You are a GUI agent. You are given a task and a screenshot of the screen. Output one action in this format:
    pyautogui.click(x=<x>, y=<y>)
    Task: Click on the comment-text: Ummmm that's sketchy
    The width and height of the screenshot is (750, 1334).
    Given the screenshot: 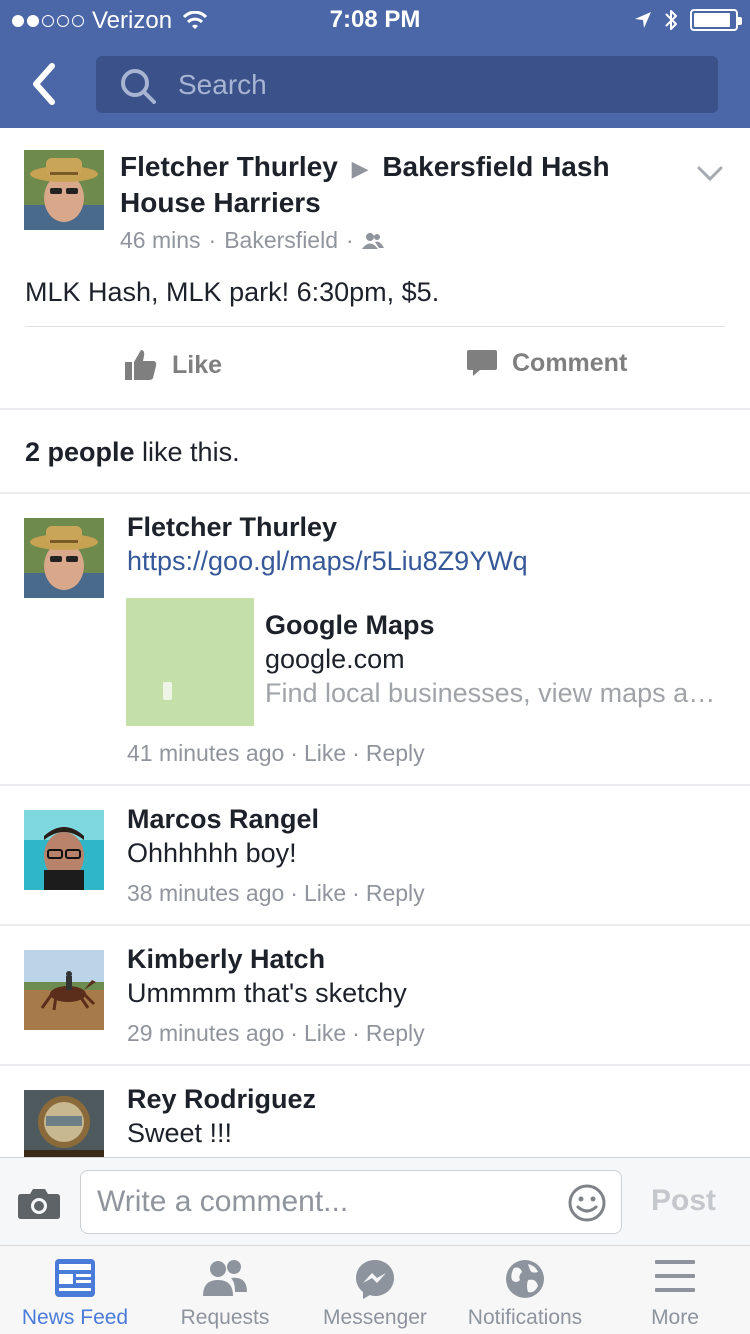 What is the action you would take?
    pyautogui.click(x=267, y=993)
    